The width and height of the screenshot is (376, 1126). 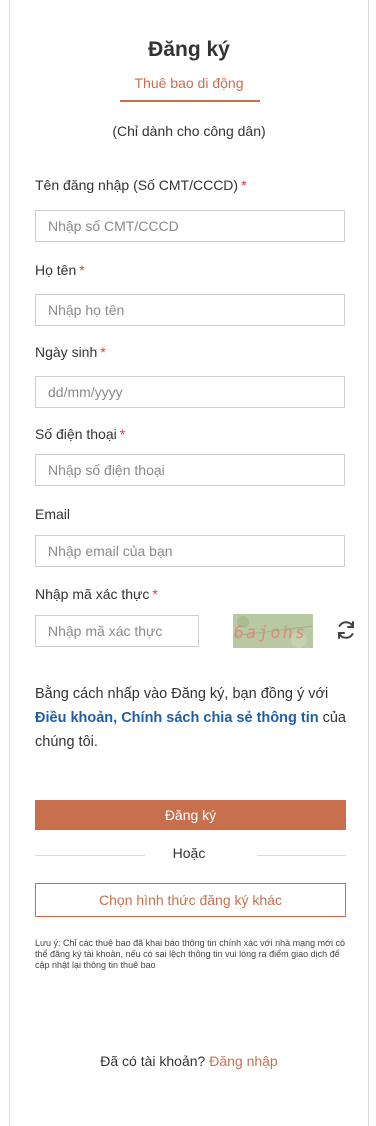 What do you see at coordinates (190, 226) in the screenshot?
I see `username-input` at bounding box center [190, 226].